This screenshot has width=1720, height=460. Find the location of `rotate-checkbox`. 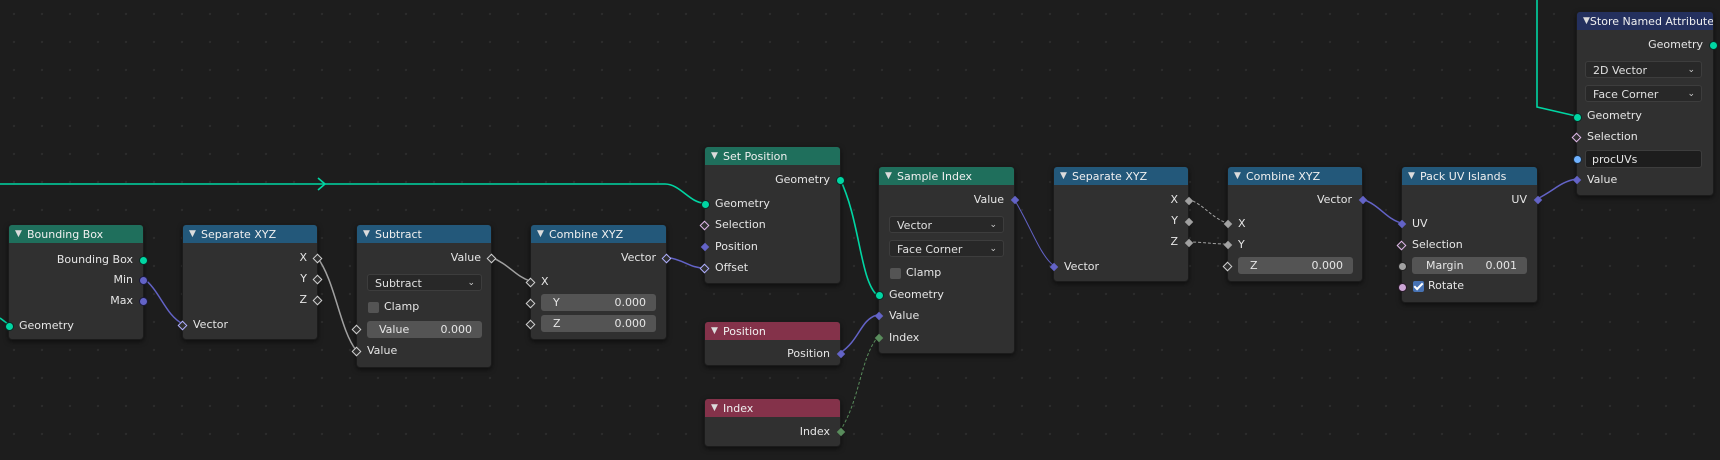

rotate-checkbox is located at coordinates (1418, 286).